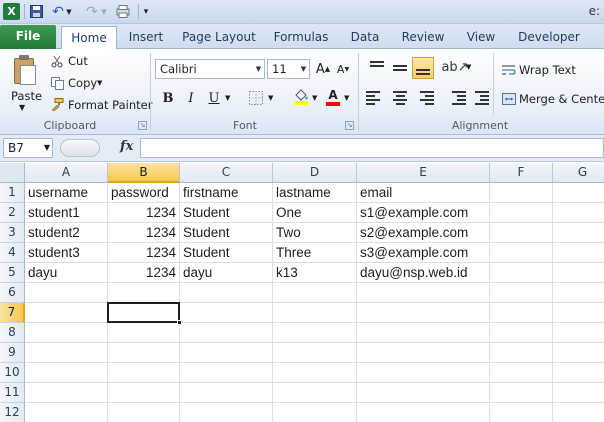 The width and height of the screenshot is (604, 422). What do you see at coordinates (423, 353) in the screenshot?
I see `cell-e9` at bounding box center [423, 353].